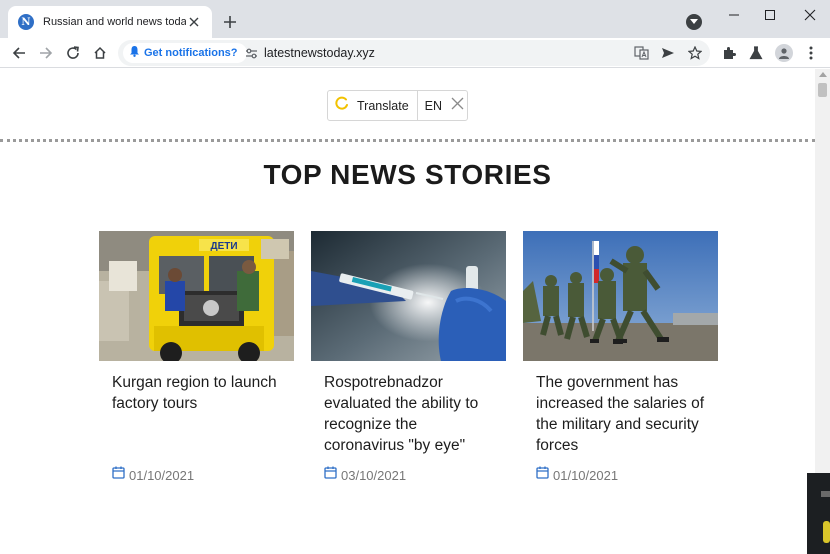 This screenshot has height=554, width=830. Describe the element at coordinates (251, 53) in the screenshot. I see `site-info-icon` at that location.